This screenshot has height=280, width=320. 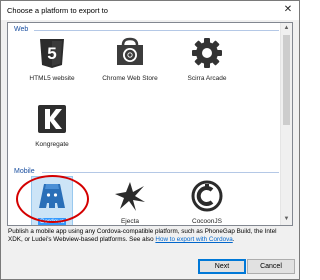 What do you see at coordinates (57, 10) in the screenshot?
I see `dialog-title: Choose a platform to export to` at bounding box center [57, 10].